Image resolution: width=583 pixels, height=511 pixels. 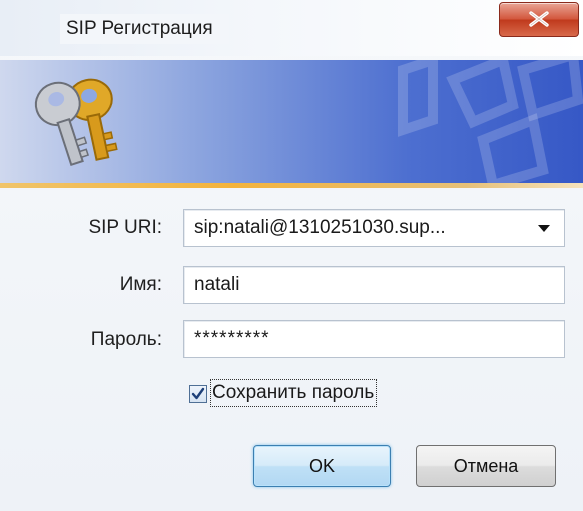 What do you see at coordinates (291, 28) in the screenshot?
I see `title-bar: SIP Регистрация` at bounding box center [291, 28].